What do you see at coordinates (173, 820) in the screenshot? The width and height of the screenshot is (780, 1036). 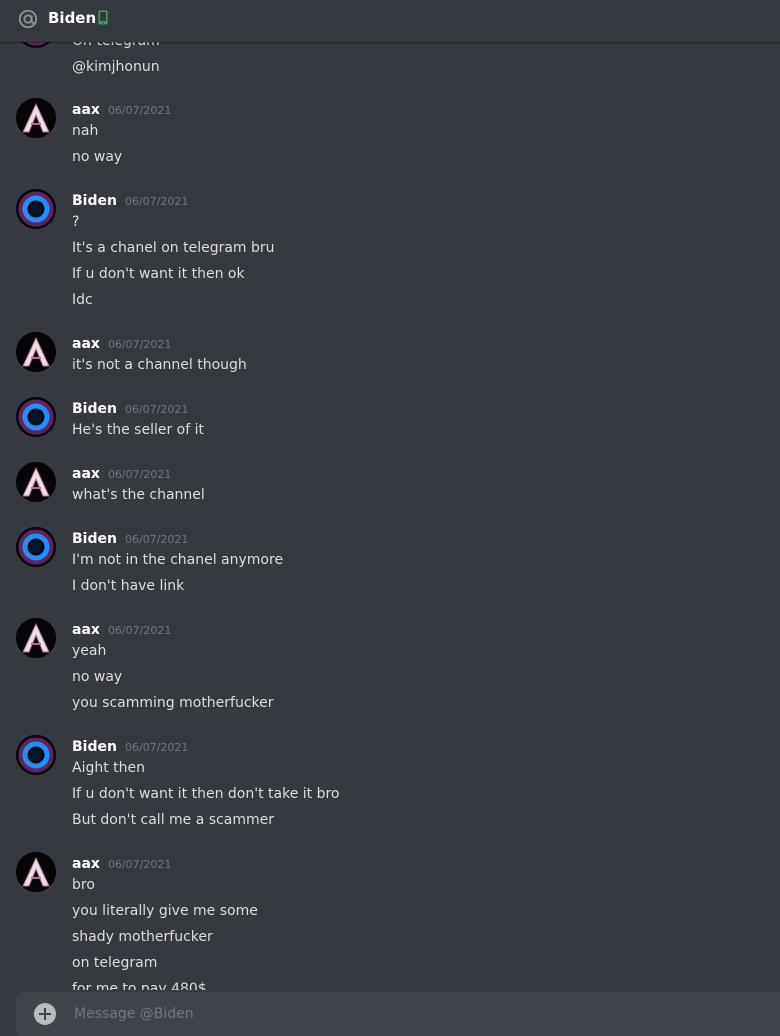 I see `message-line: But don't call me a scammer` at bounding box center [173, 820].